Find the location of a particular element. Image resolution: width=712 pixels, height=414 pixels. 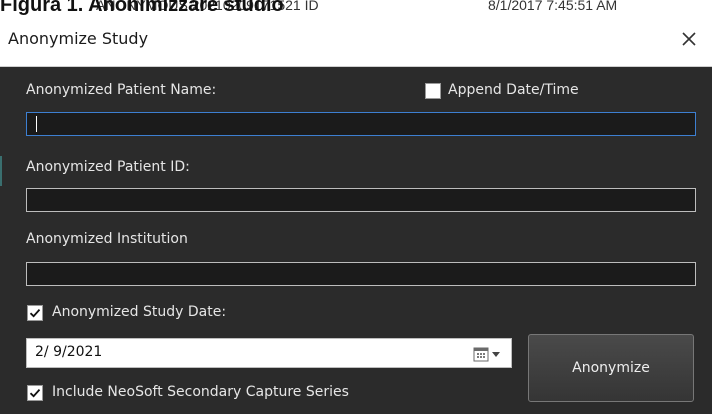

left-edge-marker is located at coordinates (1, 171).